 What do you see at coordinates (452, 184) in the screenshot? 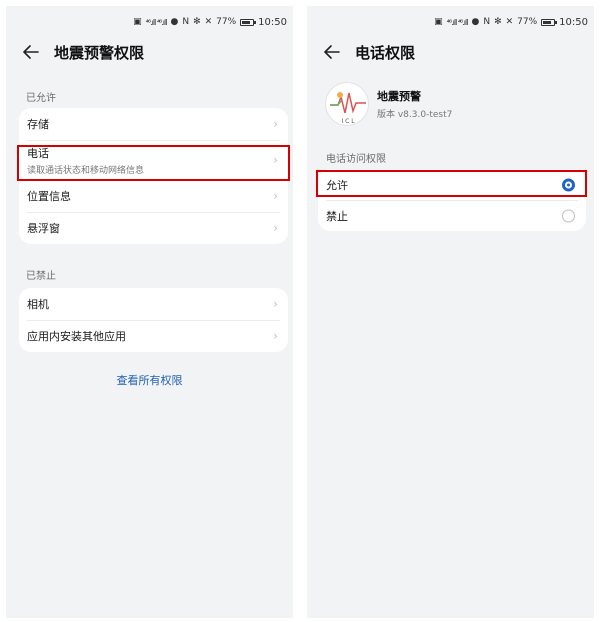
I see `option-allow: 允许` at bounding box center [452, 184].